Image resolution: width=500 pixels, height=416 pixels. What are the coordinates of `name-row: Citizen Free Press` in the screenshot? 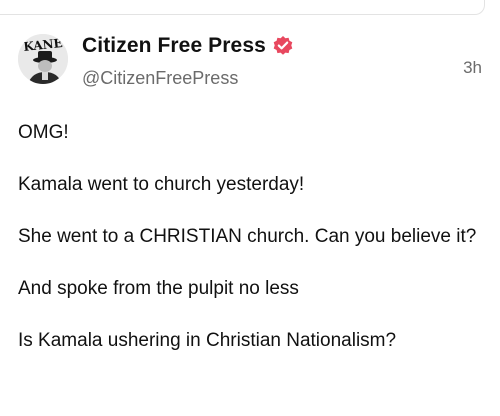 It's located at (188, 46).